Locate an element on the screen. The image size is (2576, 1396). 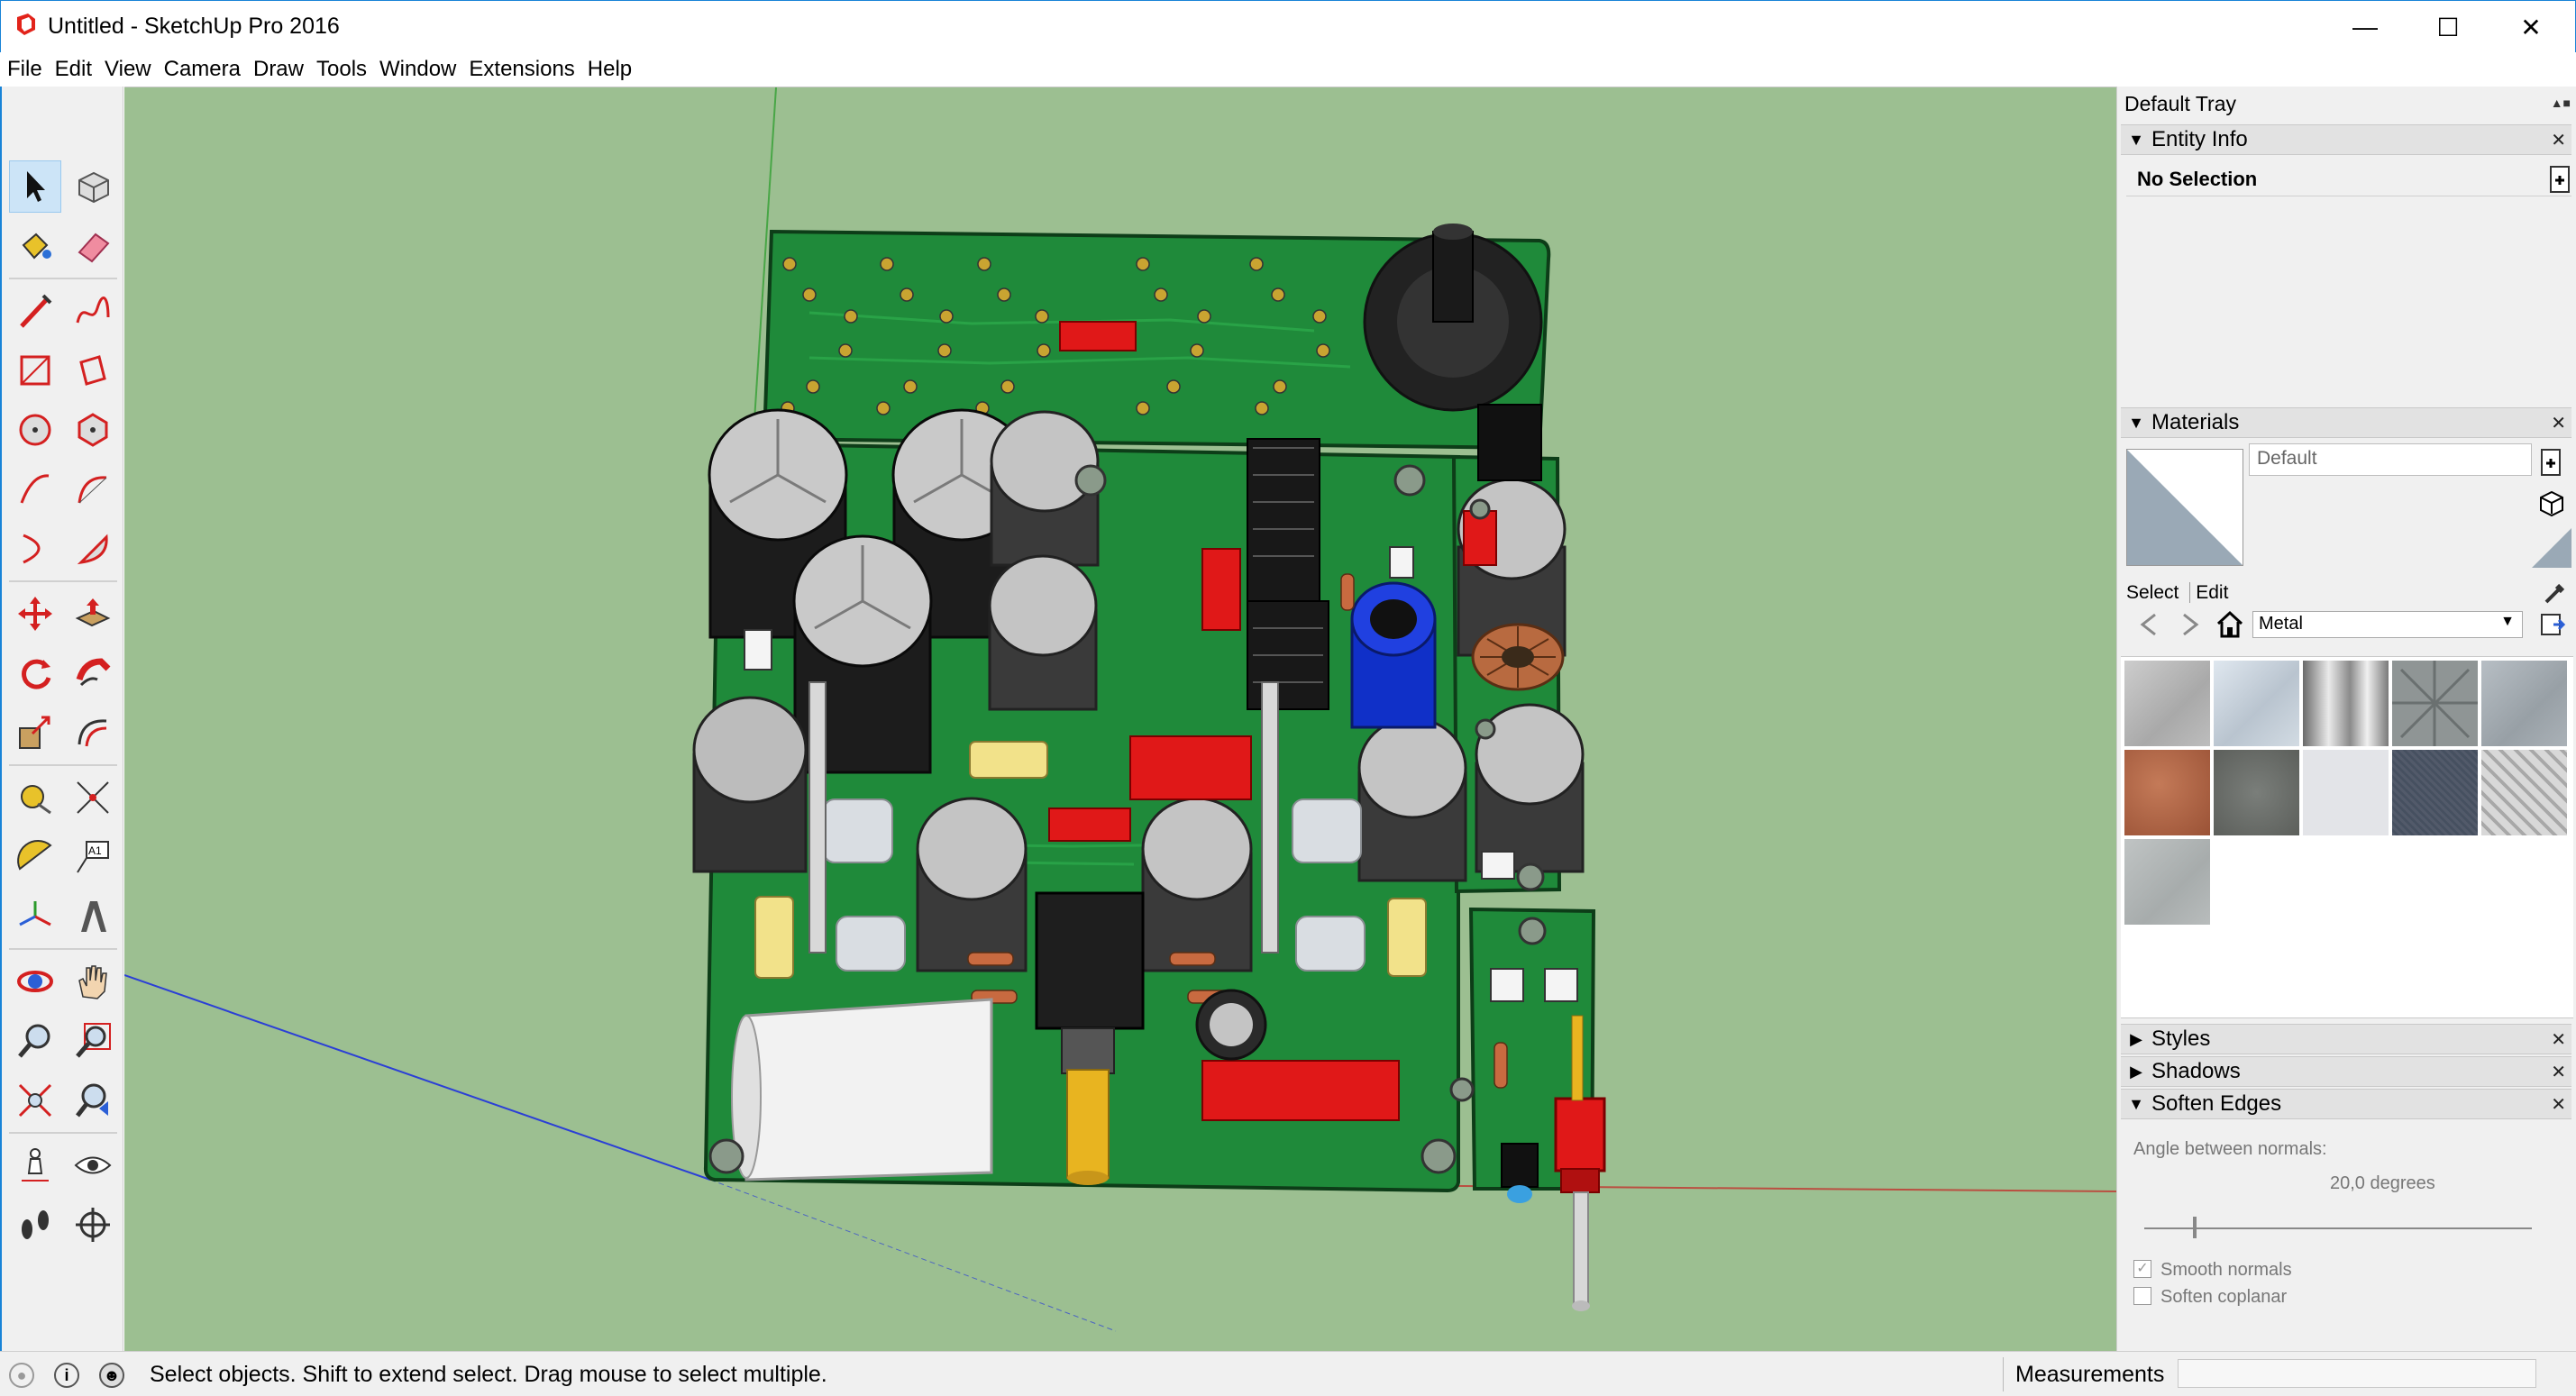
soften-edges-header: ▼ Soften Edges ✕ is located at coordinates (2346, 1104).